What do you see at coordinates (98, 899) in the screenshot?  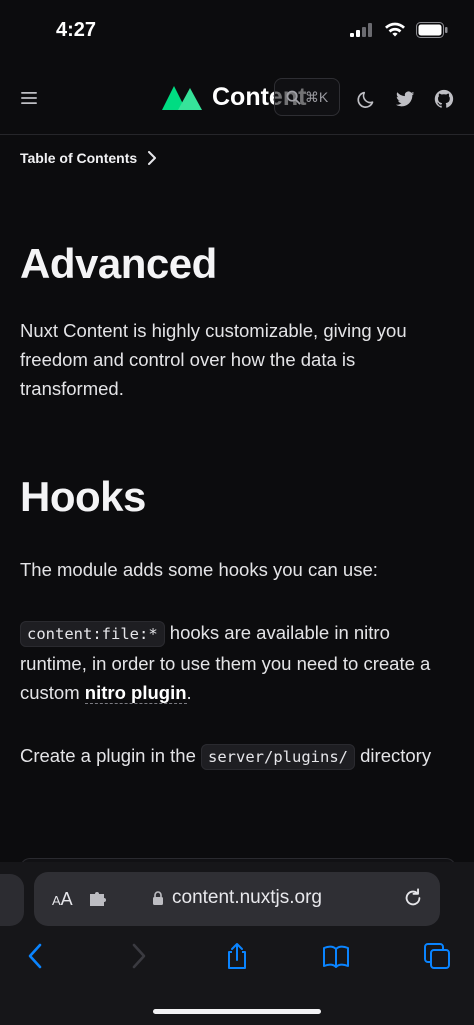 I see `extension-icon` at bounding box center [98, 899].